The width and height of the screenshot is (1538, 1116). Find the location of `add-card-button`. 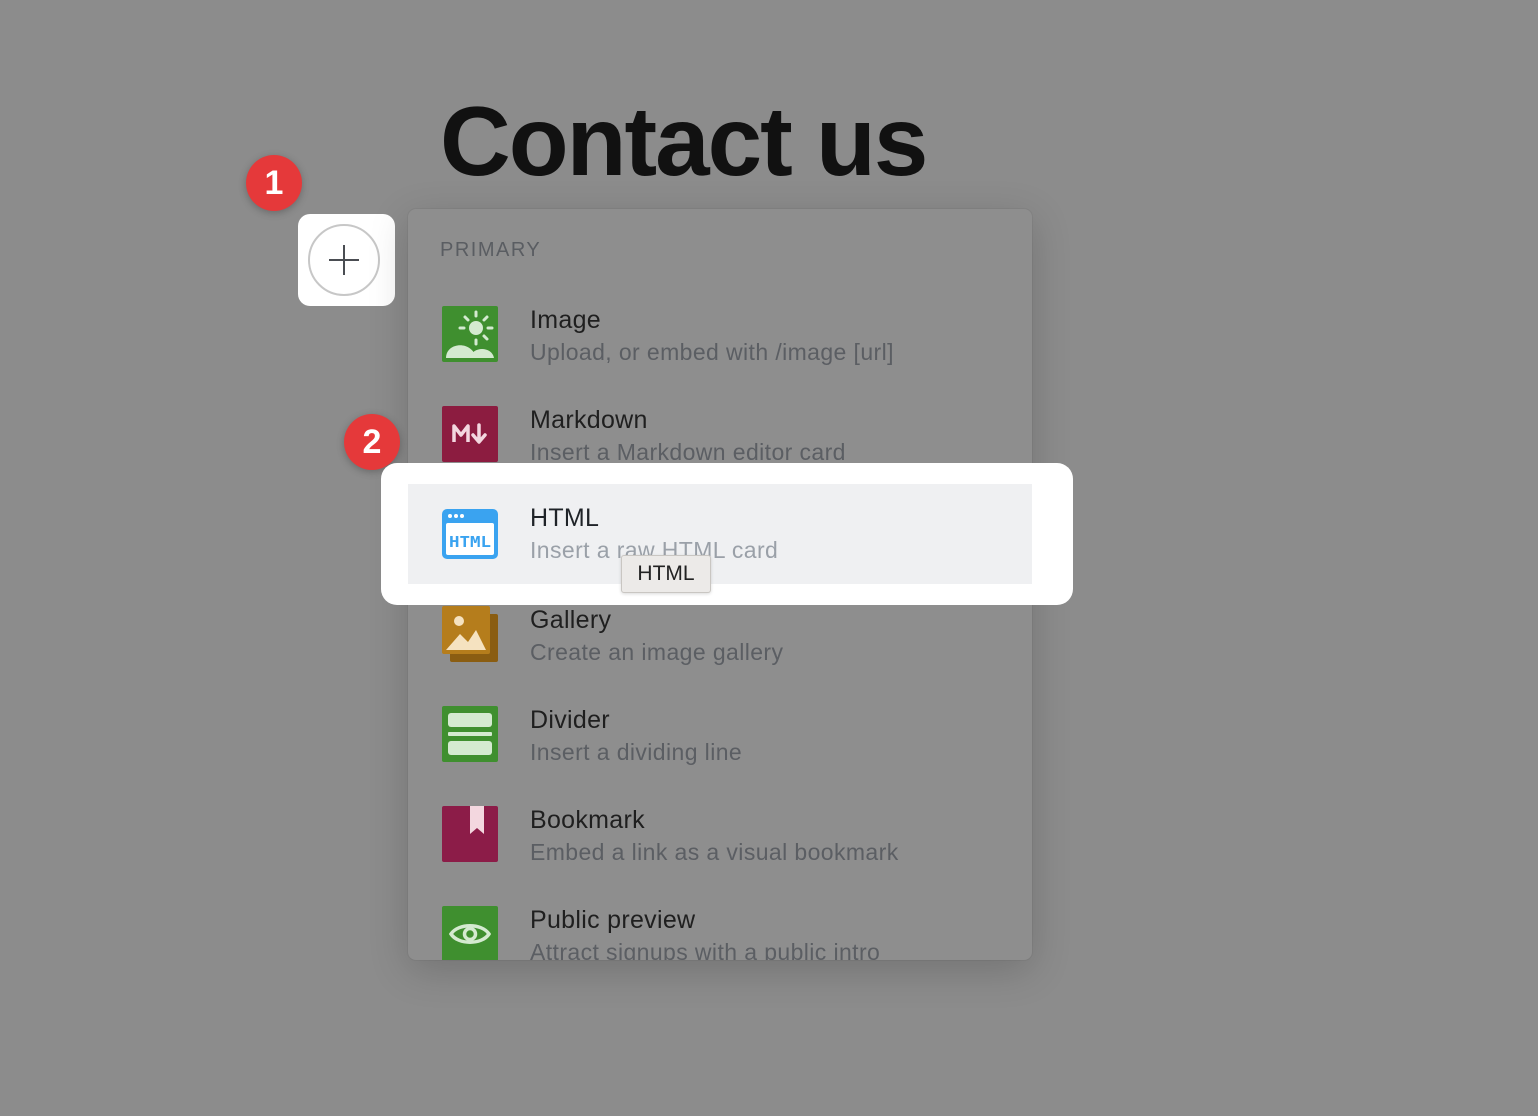

add-card-button is located at coordinates (344, 260).